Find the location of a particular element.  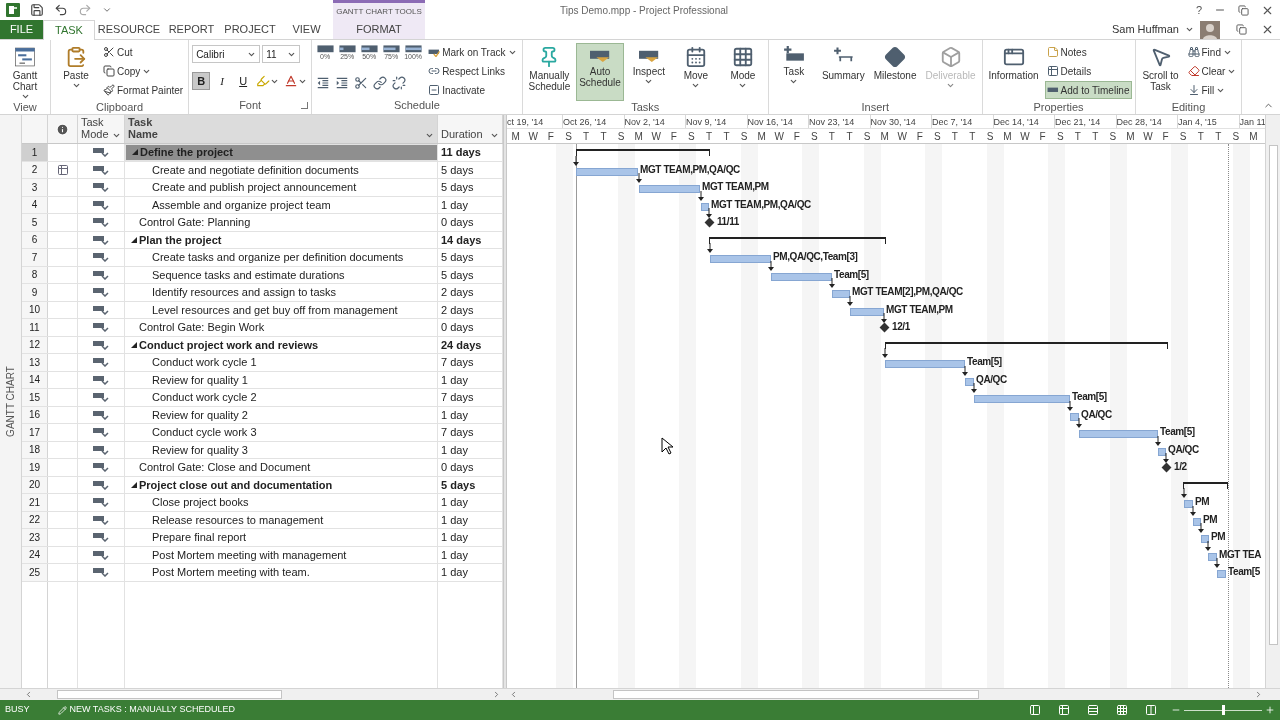

user-name: Sam Huffman is located at coordinates (1145, 29).